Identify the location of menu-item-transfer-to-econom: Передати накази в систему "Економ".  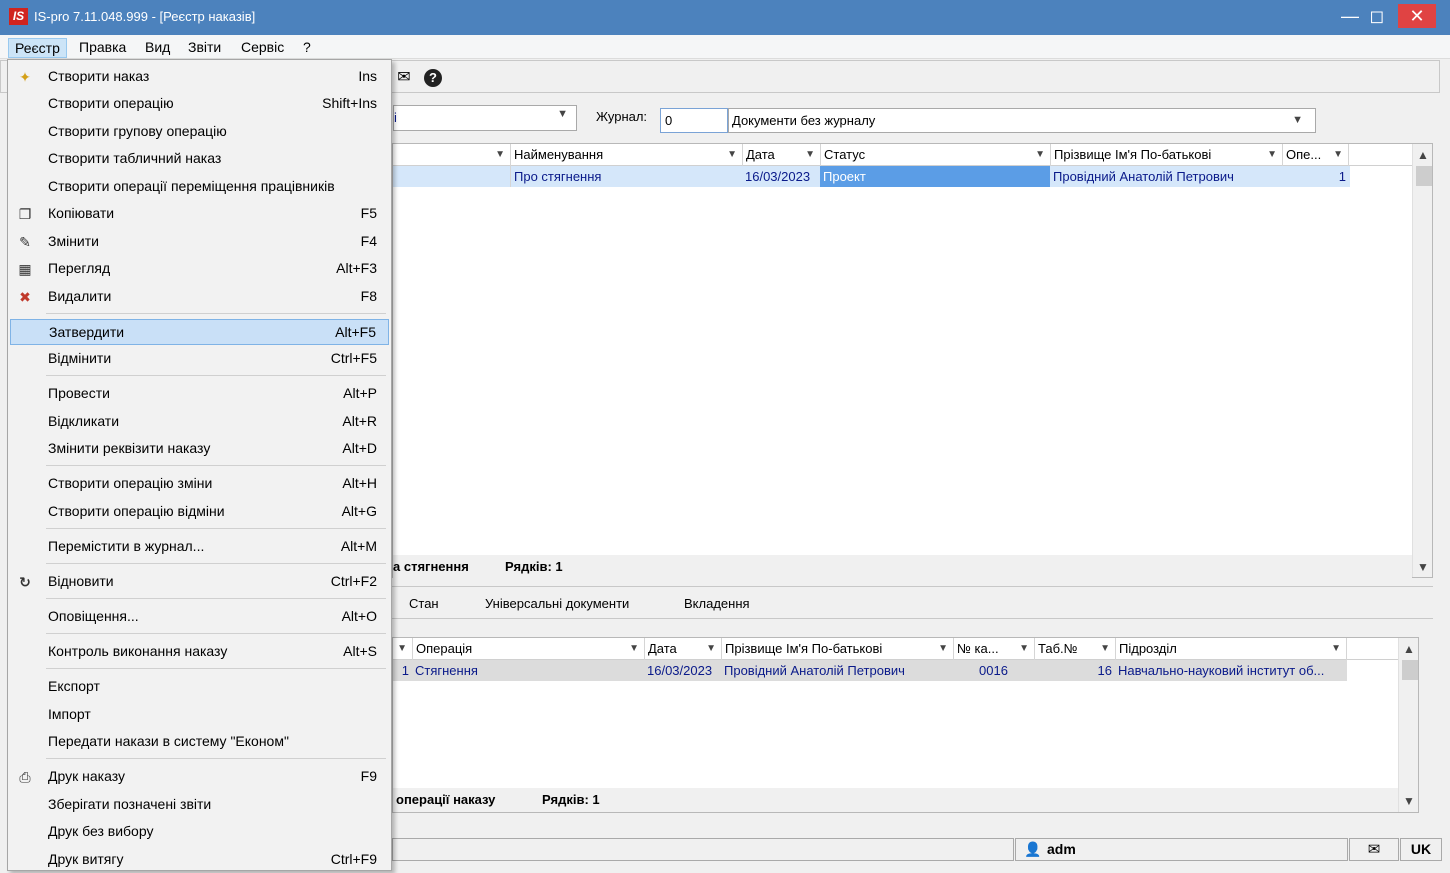
(199, 742).